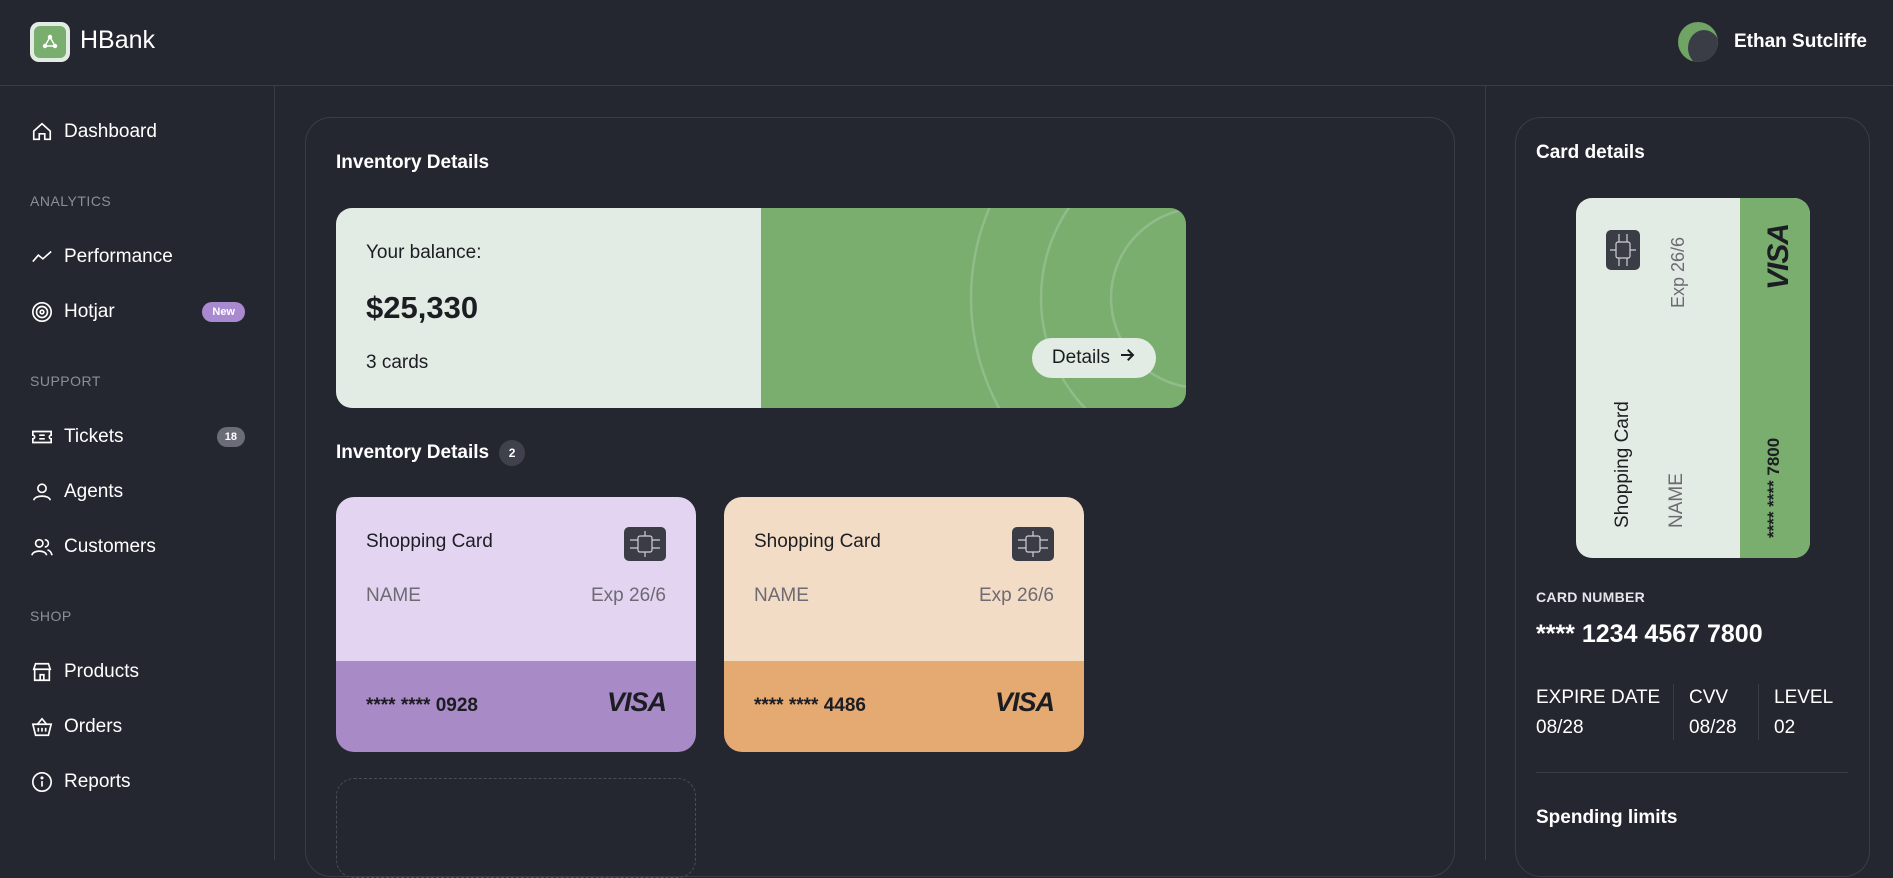  Describe the element at coordinates (512, 453) in the screenshot. I see `cards-count-badge: 2` at that location.